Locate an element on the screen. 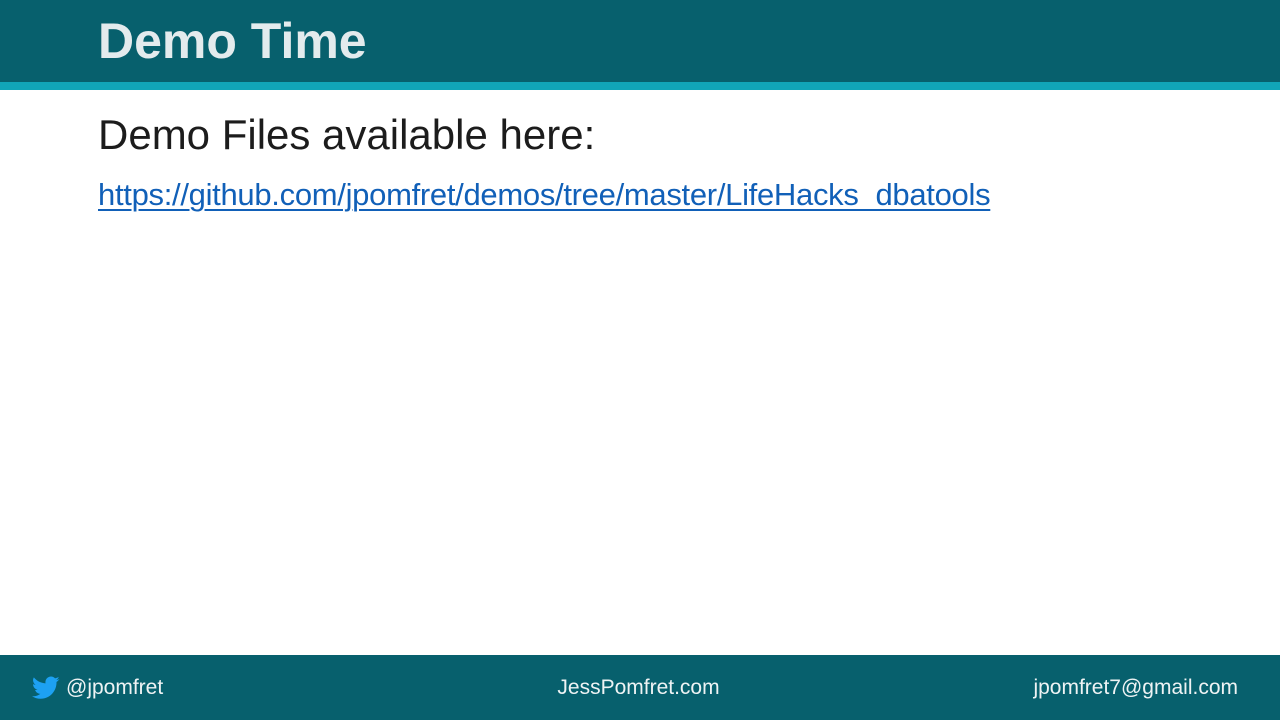 The image size is (1280, 720). twitter-handle: @jpomfret is located at coordinates (115, 687).